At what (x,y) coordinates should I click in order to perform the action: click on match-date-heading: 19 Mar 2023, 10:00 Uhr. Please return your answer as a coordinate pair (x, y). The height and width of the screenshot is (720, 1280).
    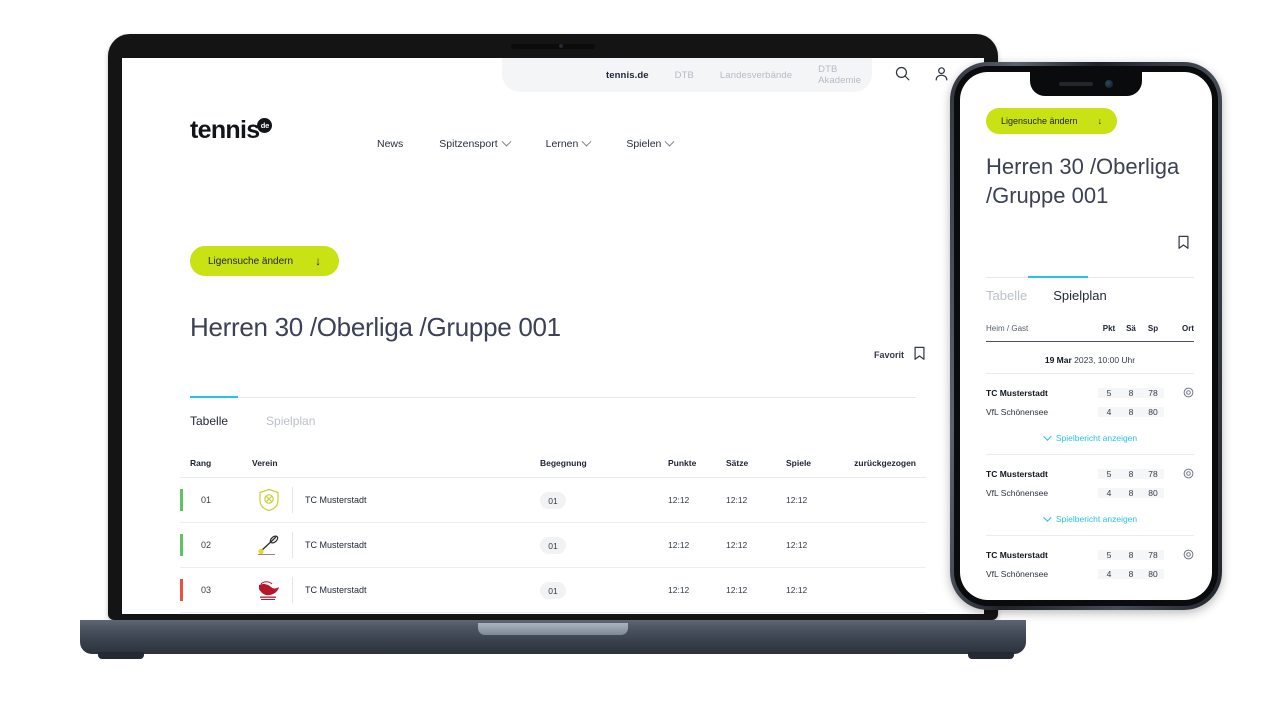
    Looking at the image, I should click on (1090, 359).